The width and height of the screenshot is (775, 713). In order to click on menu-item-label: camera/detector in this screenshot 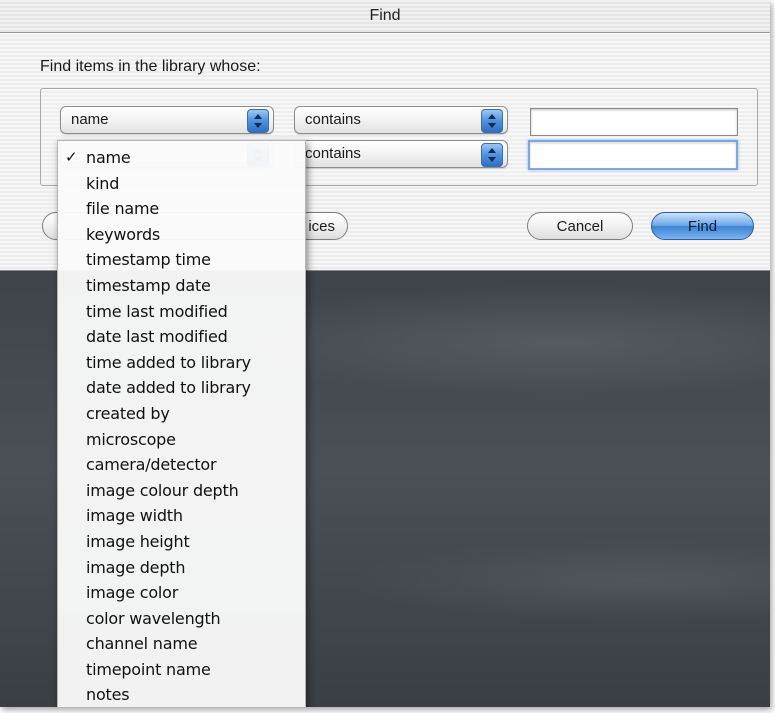, I will do `click(151, 465)`.